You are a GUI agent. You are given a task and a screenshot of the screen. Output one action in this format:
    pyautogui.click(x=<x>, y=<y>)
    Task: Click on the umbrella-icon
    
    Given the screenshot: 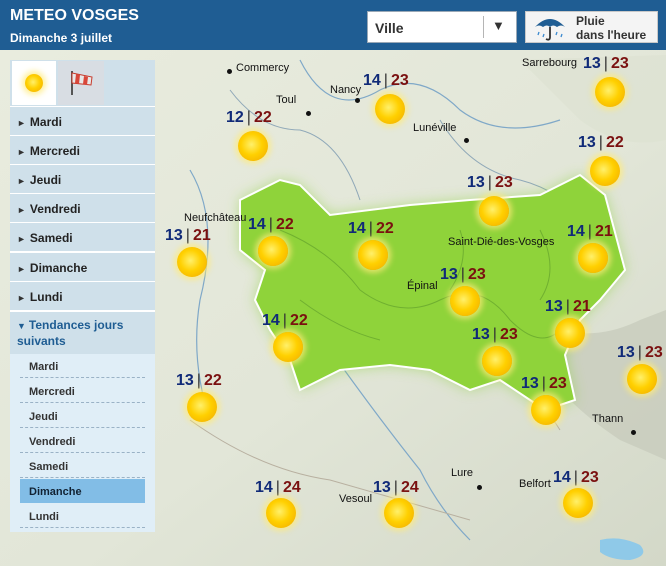 What is the action you would take?
    pyautogui.click(x=550, y=30)
    